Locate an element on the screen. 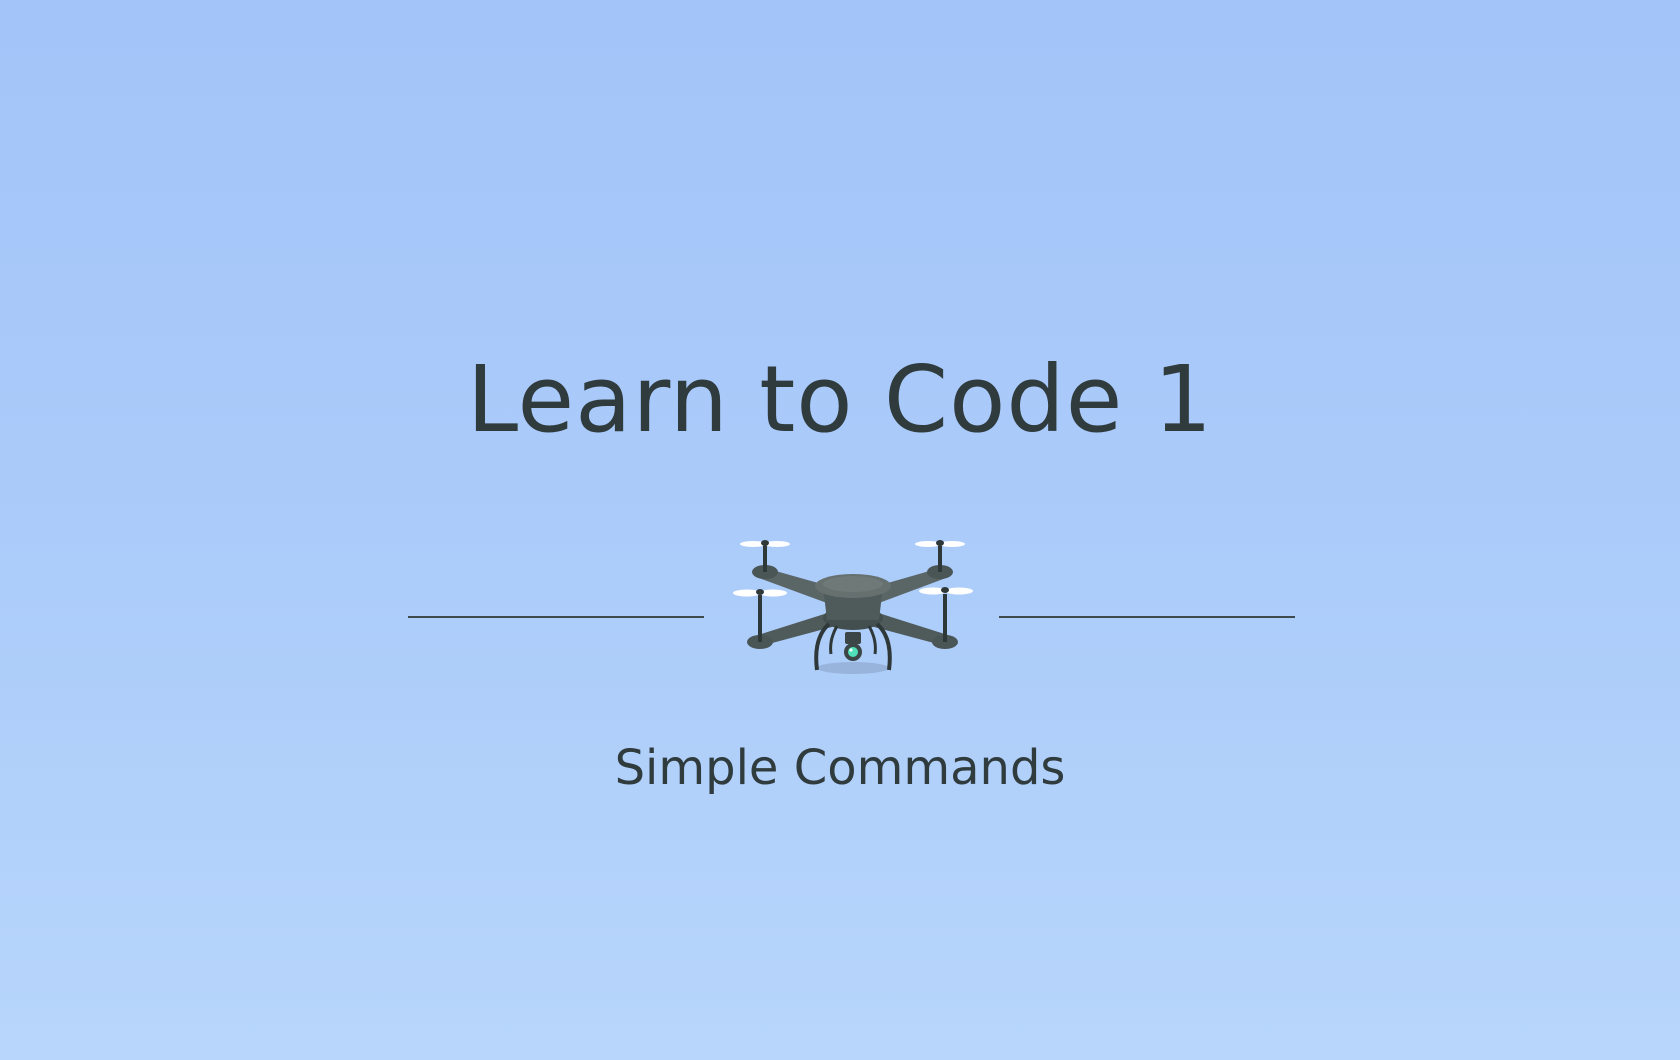  divider-row is located at coordinates (840, 603).